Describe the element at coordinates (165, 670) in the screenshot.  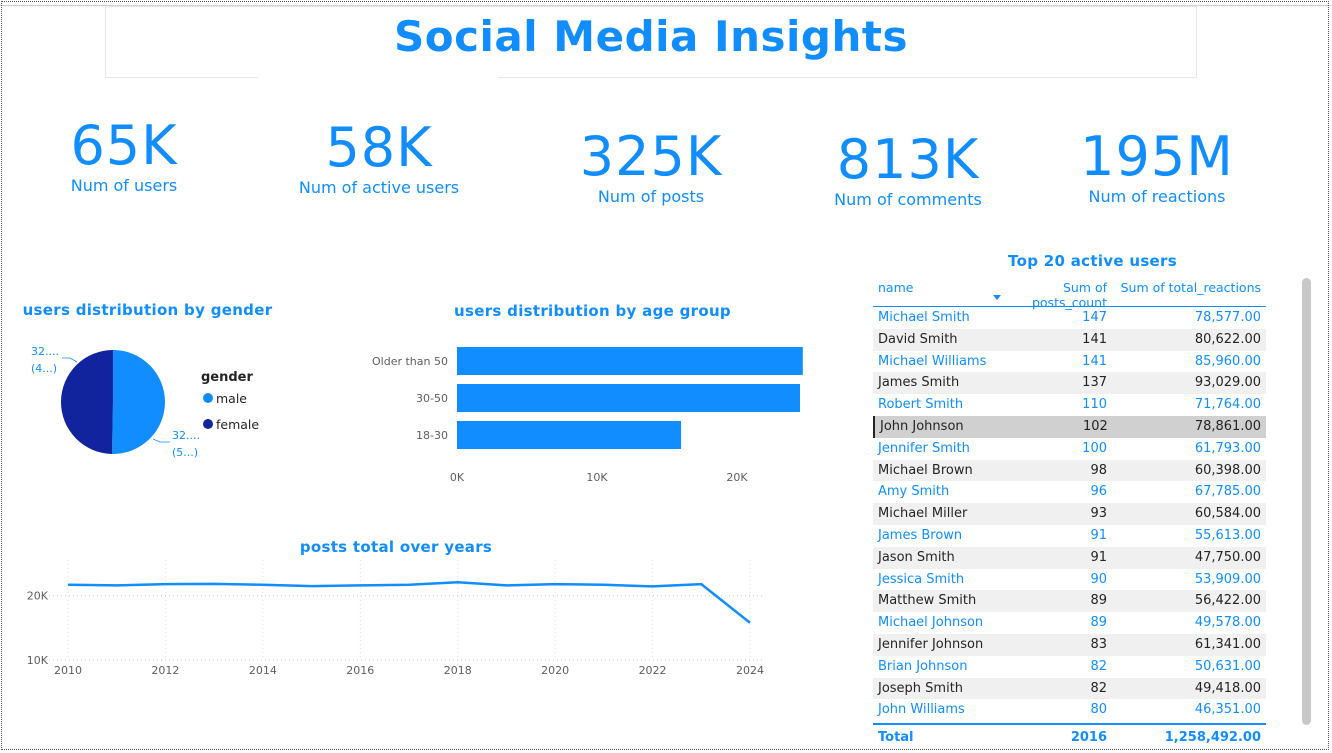
I see `line-x-tick-label: 2012` at that location.